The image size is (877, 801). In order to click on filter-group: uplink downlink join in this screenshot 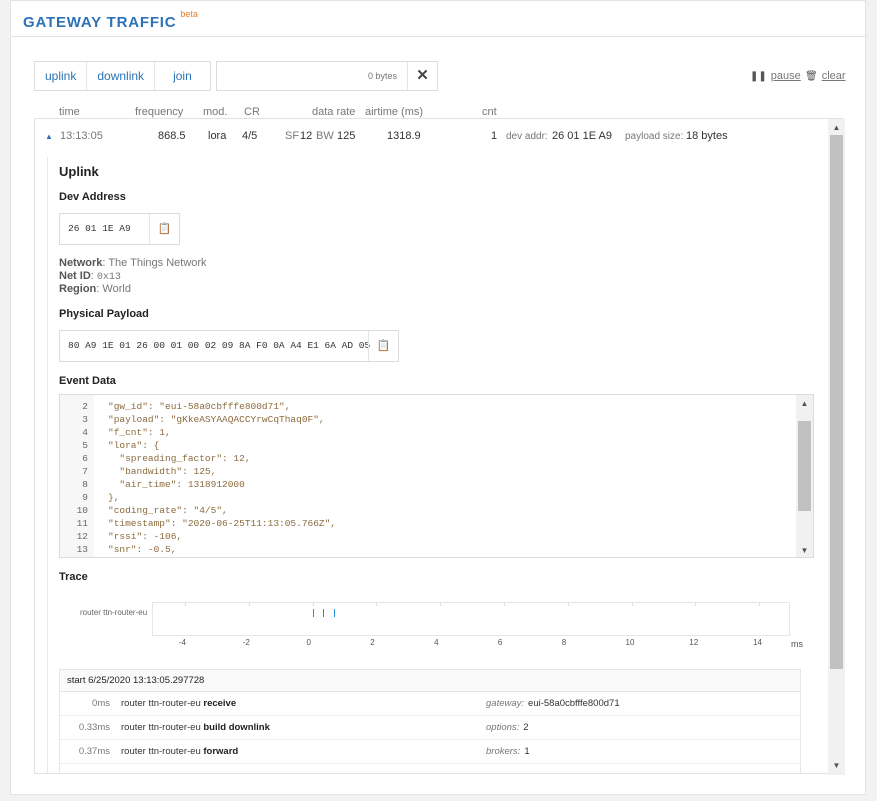, I will do `click(122, 76)`.